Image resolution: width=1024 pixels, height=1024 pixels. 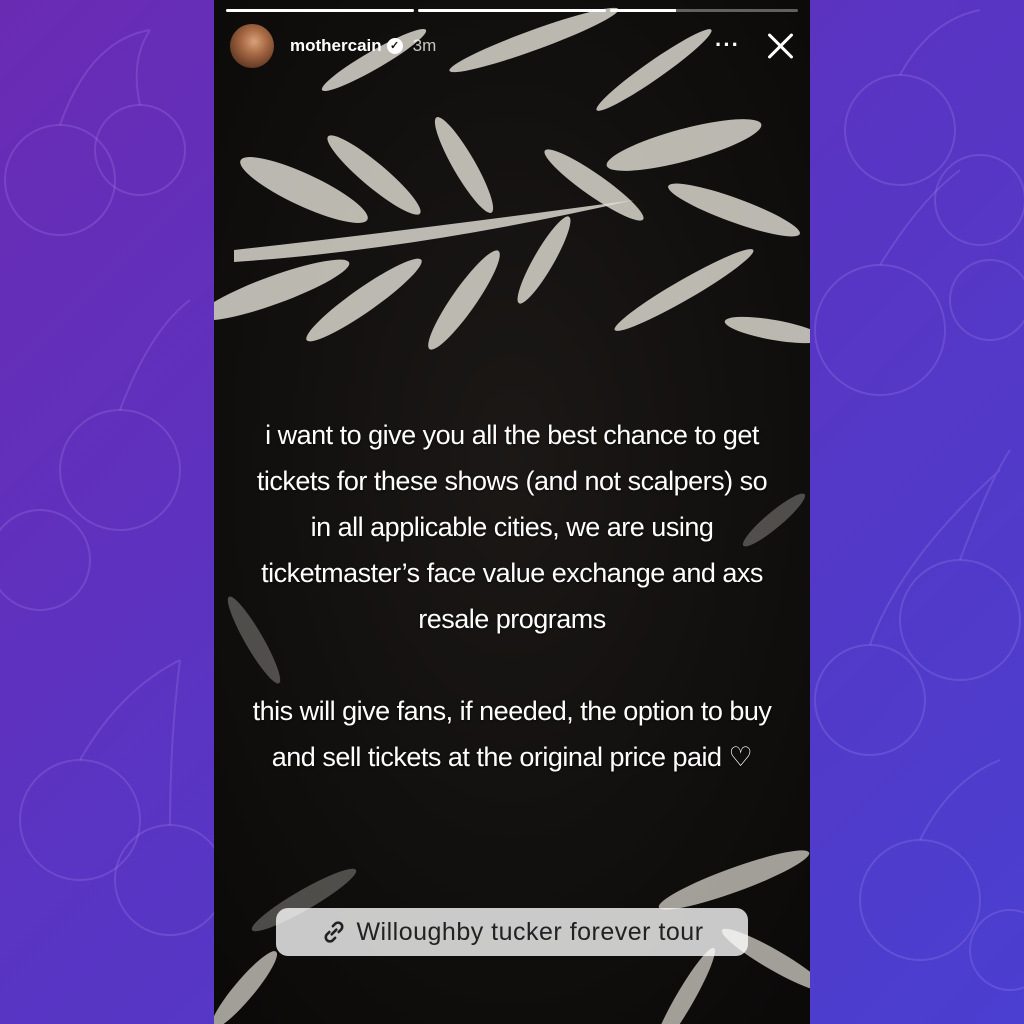 What do you see at coordinates (515, 46) in the screenshot?
I see `story-header: mothercain ✓ 3m ···` at bounding box center [515, 46].